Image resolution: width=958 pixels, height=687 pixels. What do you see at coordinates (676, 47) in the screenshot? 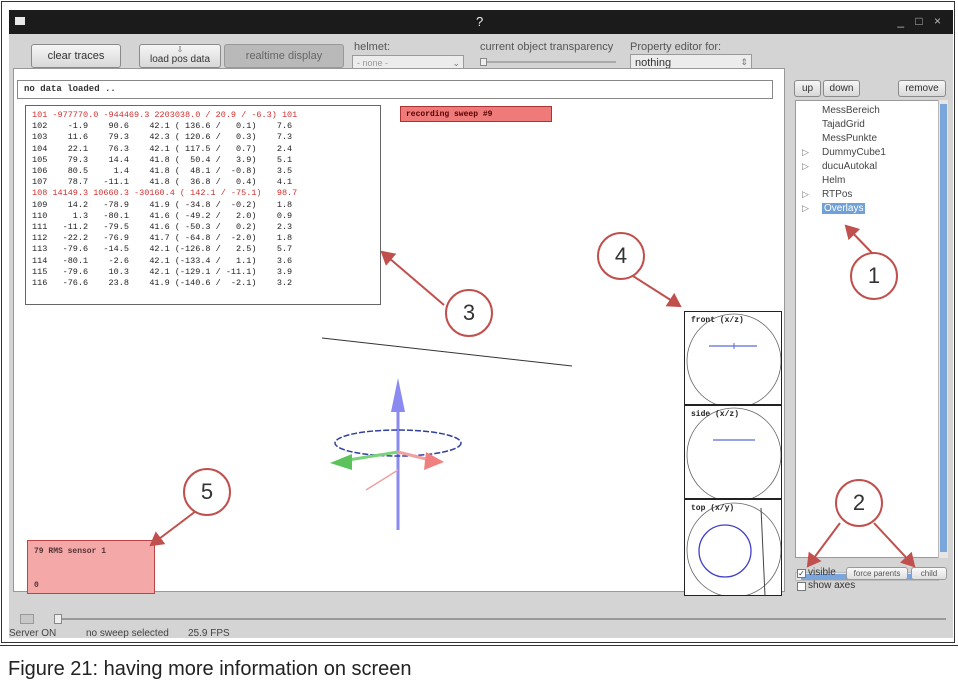
I see `property-editor-label: Property editor for:` at bounding box center [676, 47].